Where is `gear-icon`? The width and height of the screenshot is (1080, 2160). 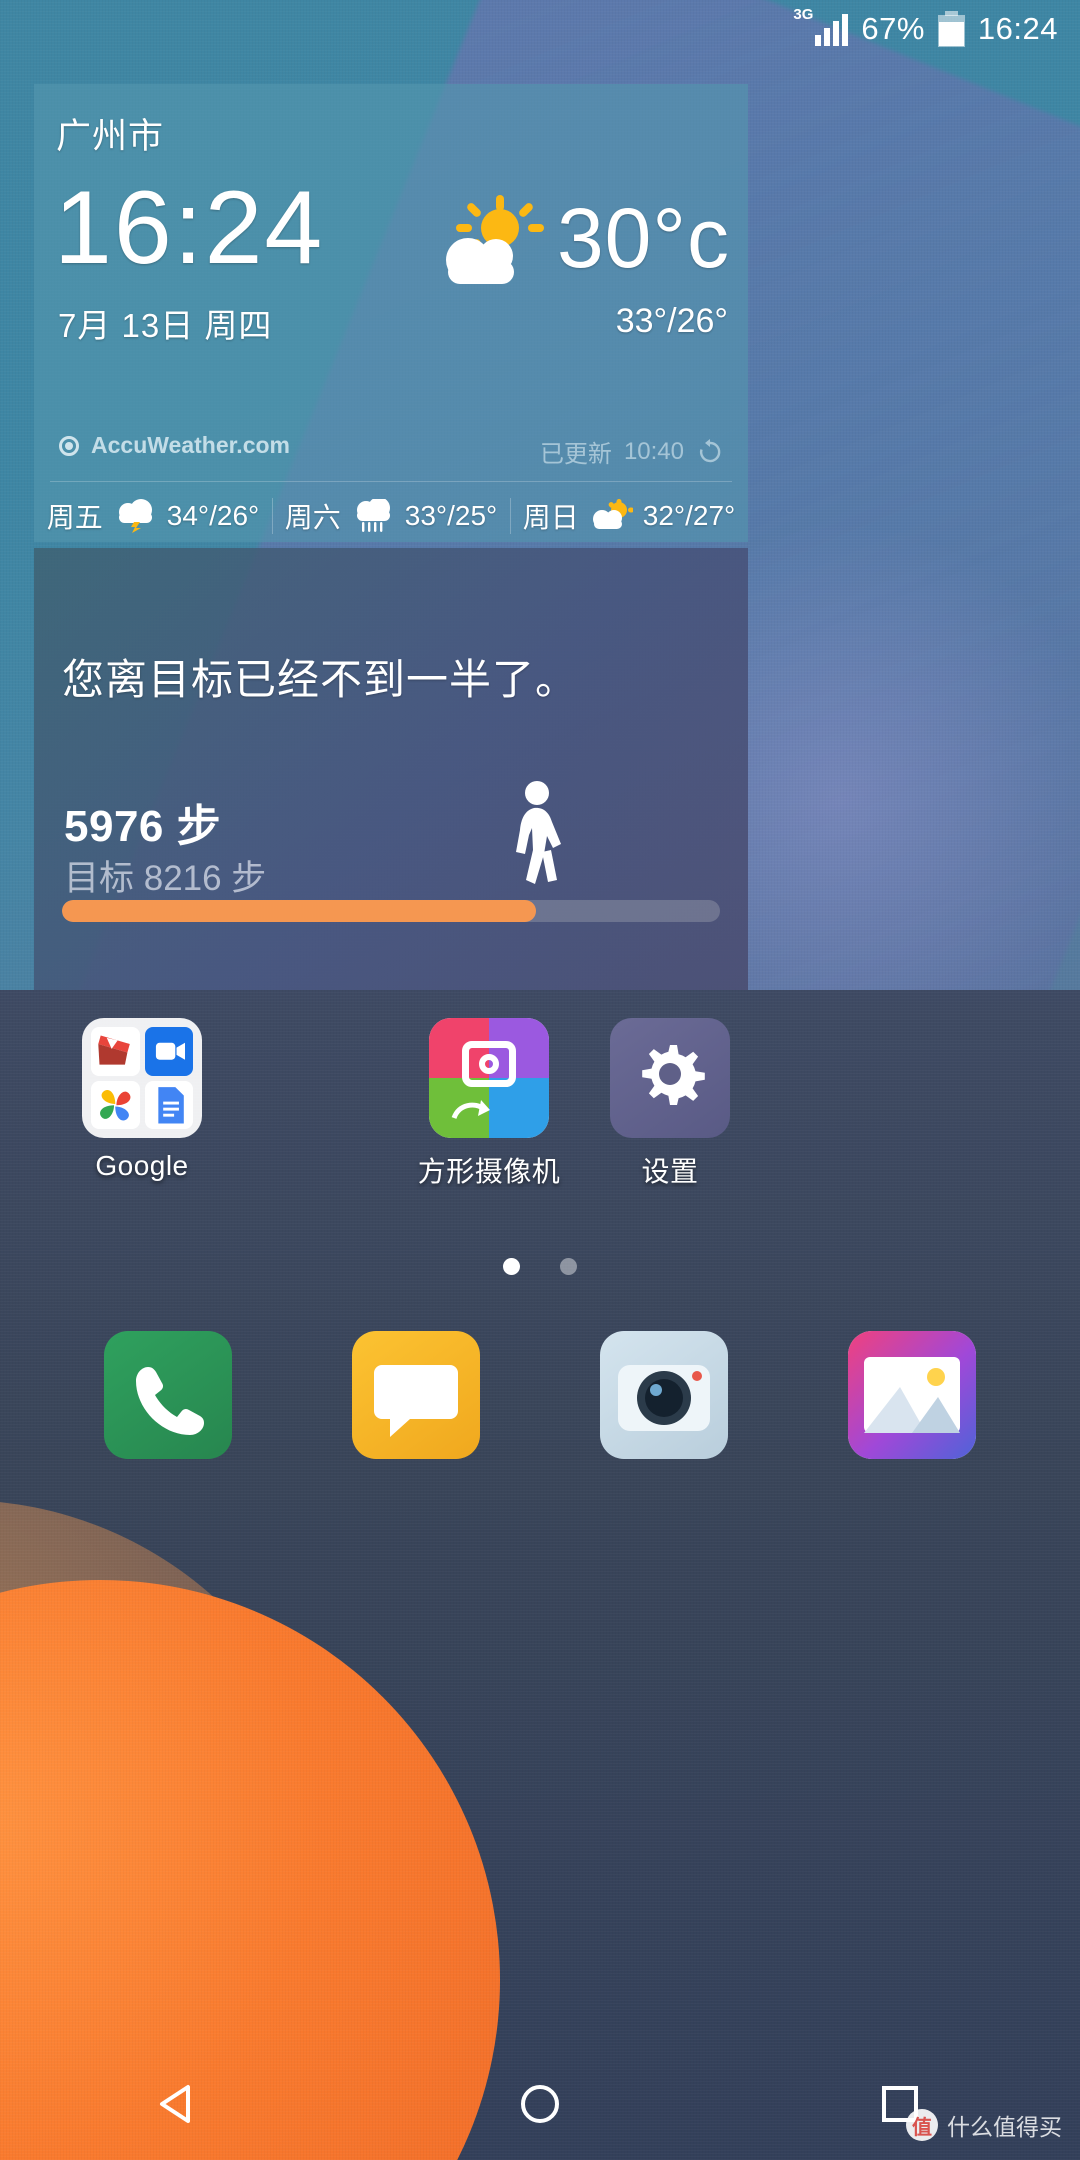 gear-icon is located at coordinates (673, 1075).